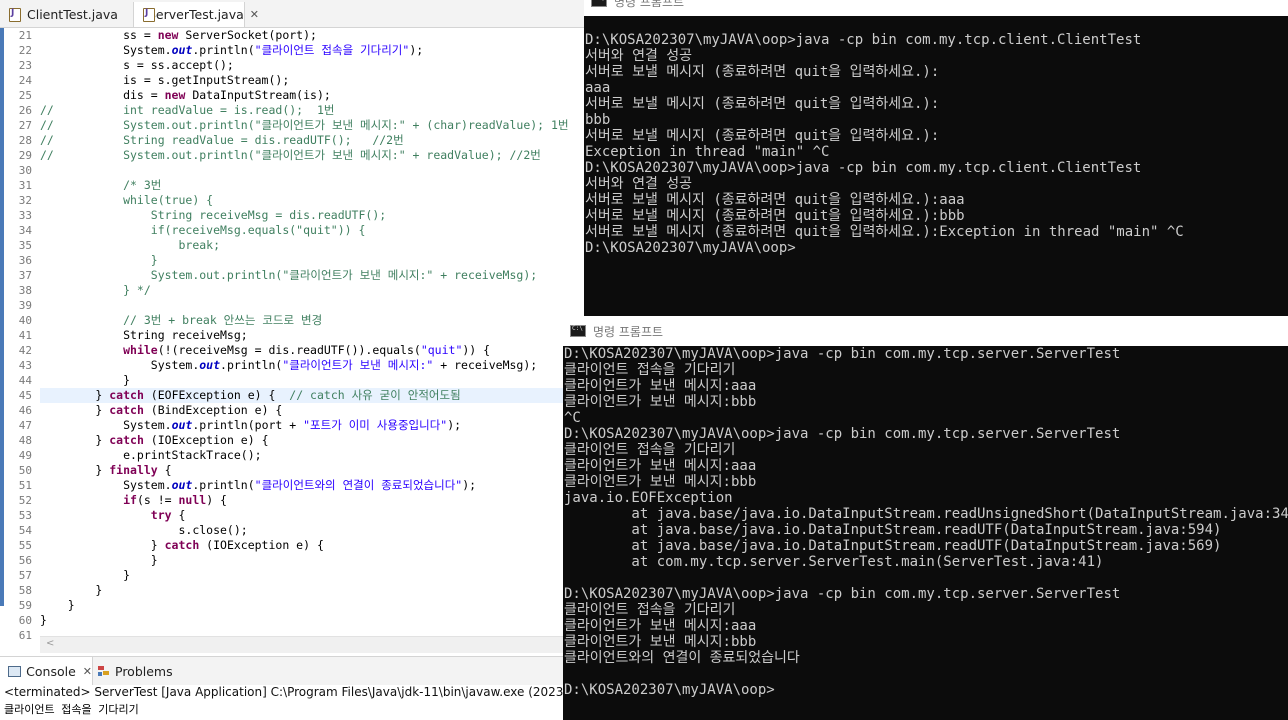 The height and width of the screenshot is (720, 1288). What do you see at coordinates (25, 95) in the screenshot?
I see `line-number: 25` at bounding box center [25, 95].